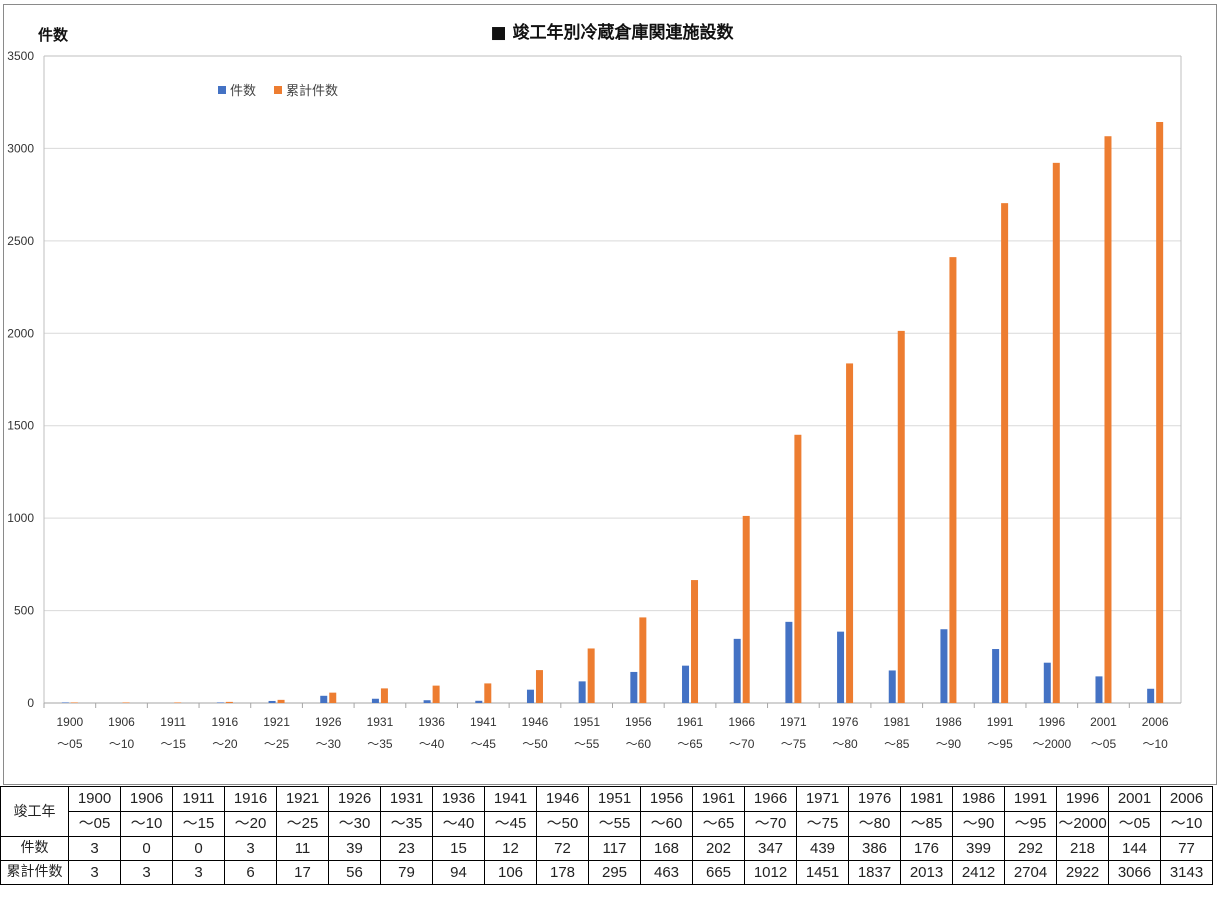 The image size is (1220, 900). Describe the element at coordinates (94, 799) in the screenshot. I see `table-period-start: 1900` at that location.